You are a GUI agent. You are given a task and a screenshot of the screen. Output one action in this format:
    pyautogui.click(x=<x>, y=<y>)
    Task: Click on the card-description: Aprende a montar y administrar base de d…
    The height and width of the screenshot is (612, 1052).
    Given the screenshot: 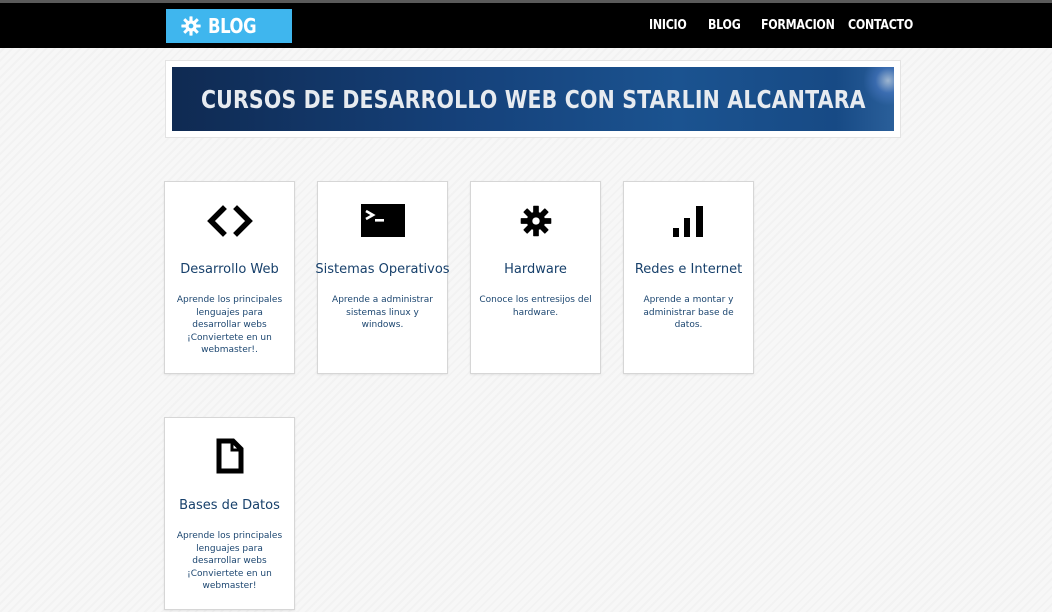 What is the action you would take?
    pyautogui.click(x=688, y=312)
    